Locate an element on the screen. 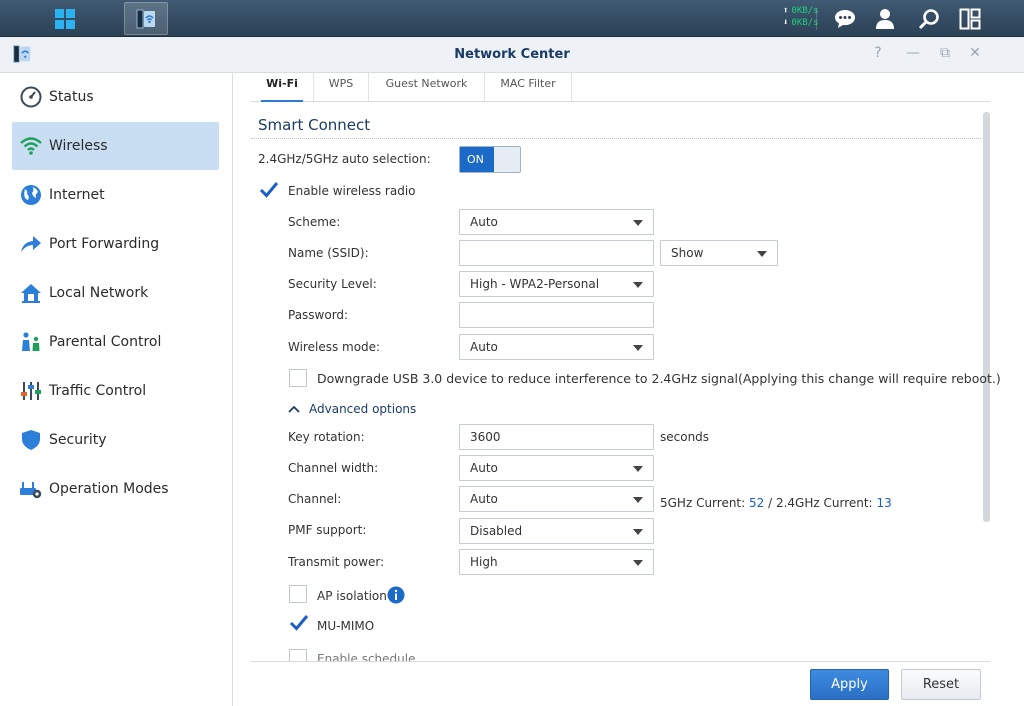 The image size is (1024, 706). channel-value: Auto is located at coordinates (484, 499).